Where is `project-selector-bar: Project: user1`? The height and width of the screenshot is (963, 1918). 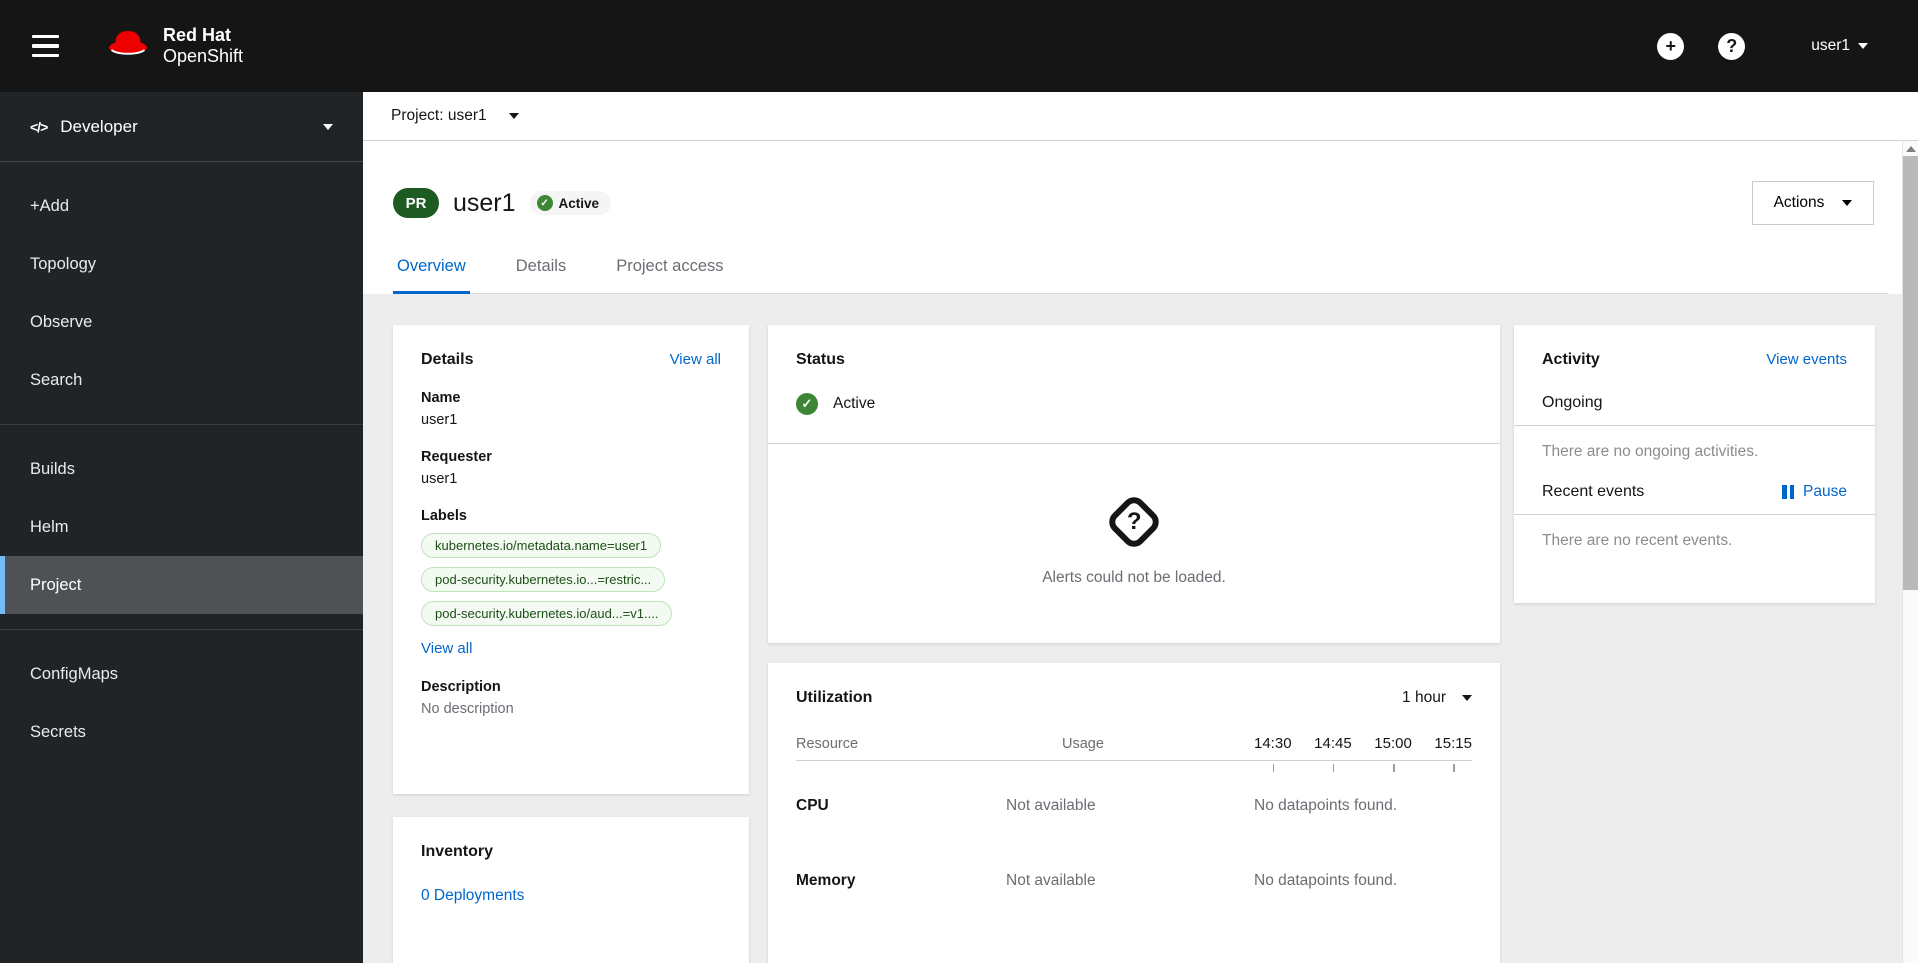
project-selector-bar: Project: user1 is located at coordinates (1140, 116).